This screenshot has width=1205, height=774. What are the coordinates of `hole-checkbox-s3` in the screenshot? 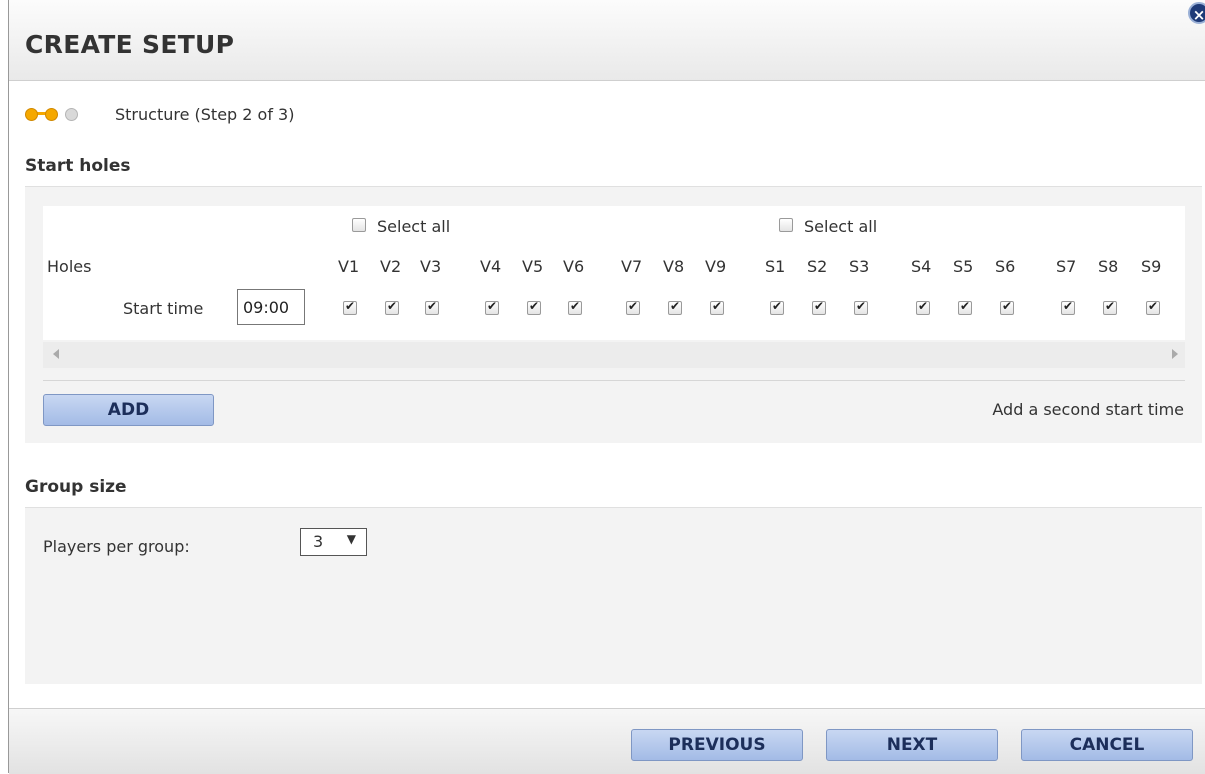 It's located at (861, 307).